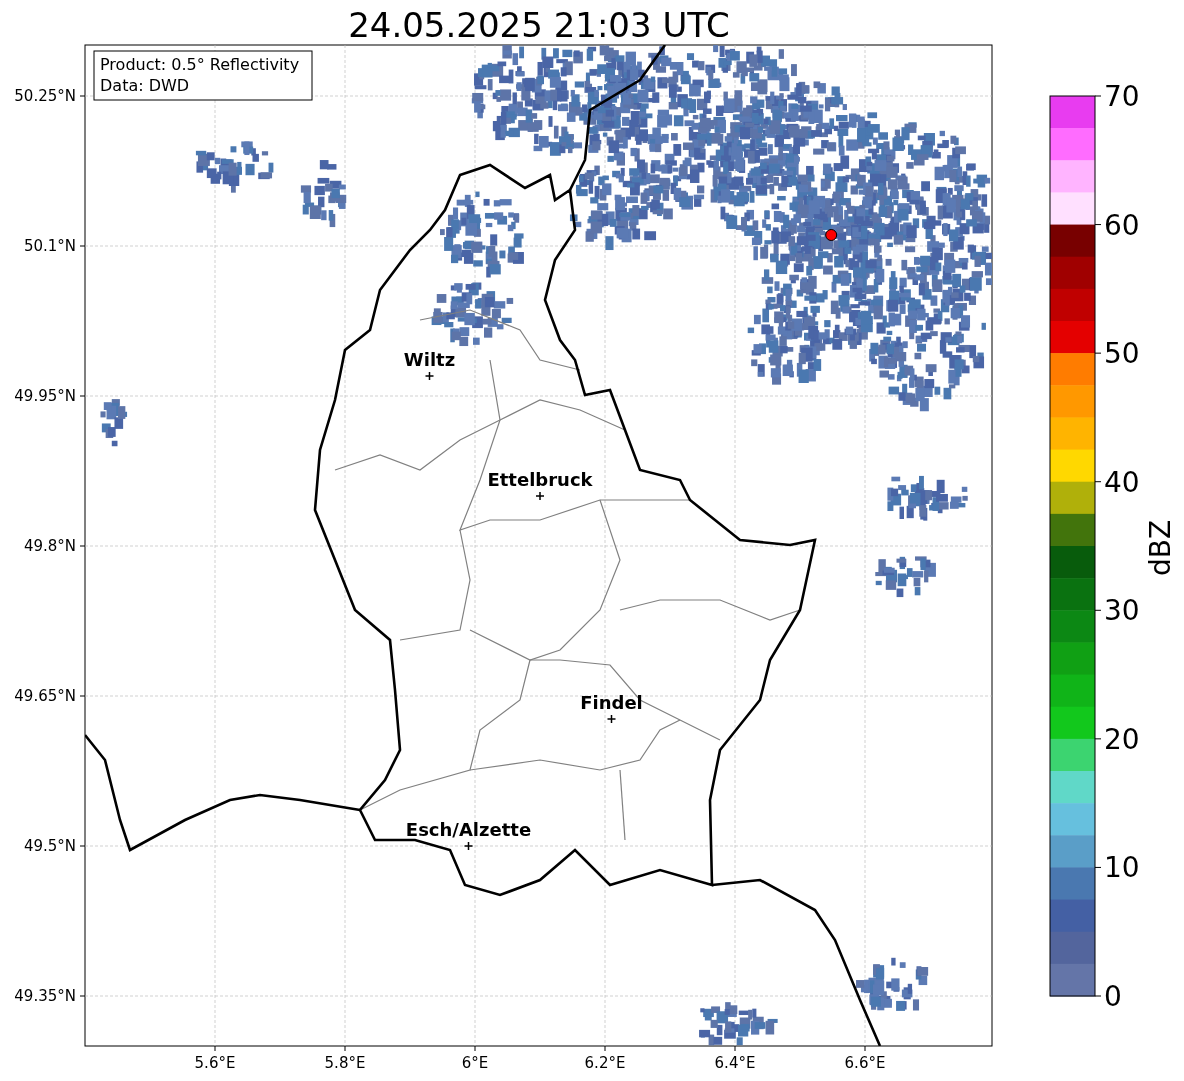  What do you see at coordinates (1122, 739) in the screenshot?
I see `colorbar-tick-label: 20` at bounding box center [1122, 739].